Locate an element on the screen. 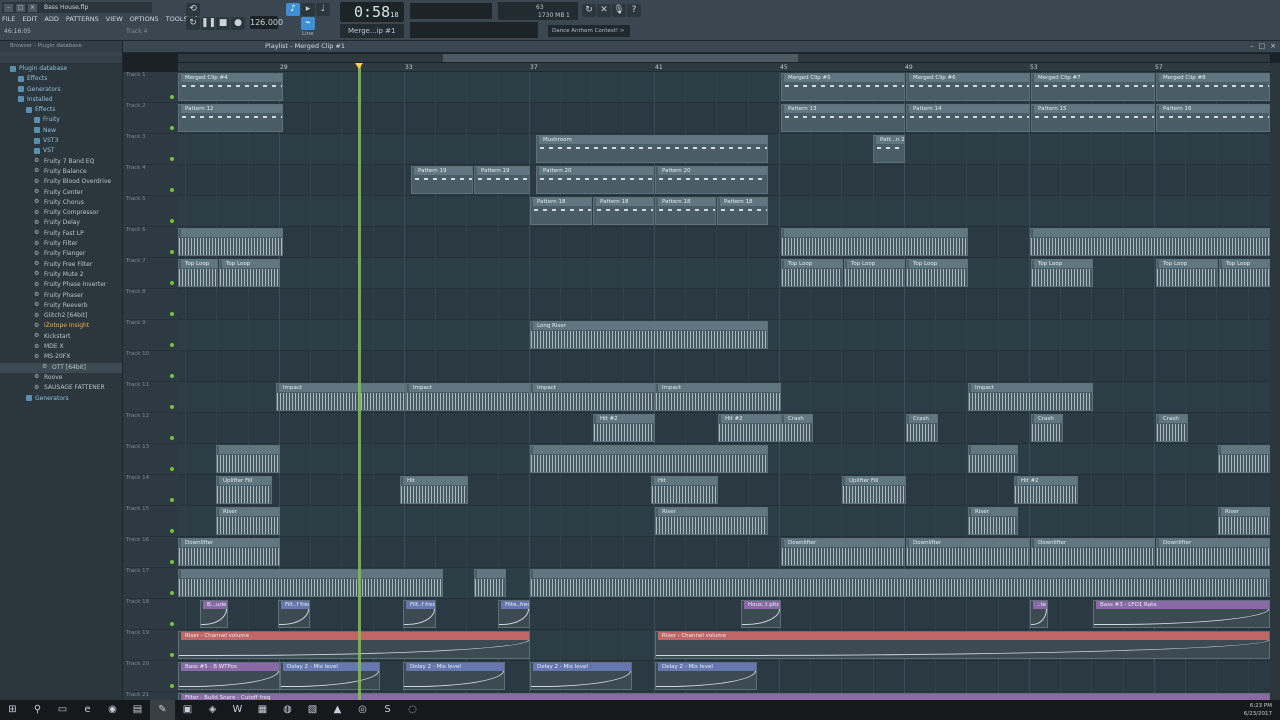 This screenshot has width=1280, height=720. step-edit-icon: ▸ is located at coordinates (308, 9).